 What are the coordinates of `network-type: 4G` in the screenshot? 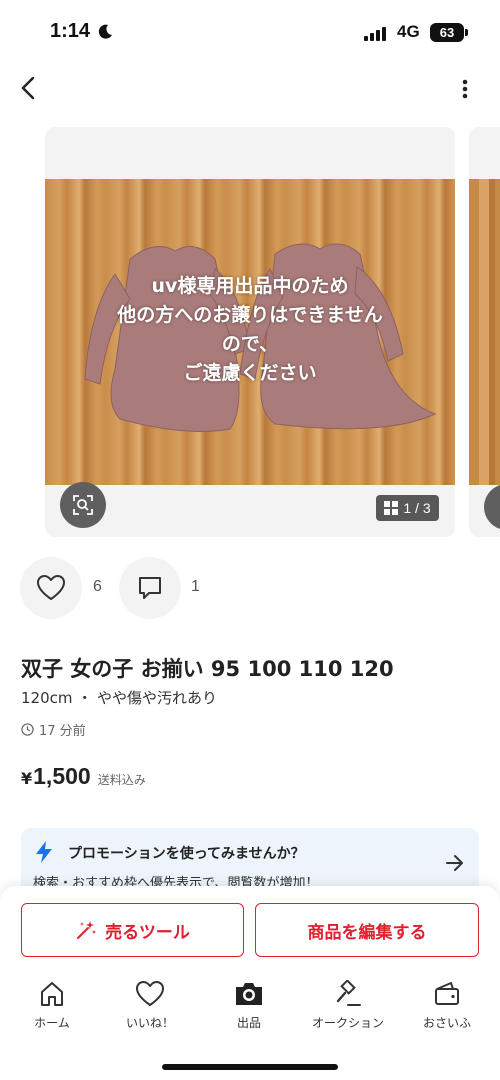 It's located at (408, 31).